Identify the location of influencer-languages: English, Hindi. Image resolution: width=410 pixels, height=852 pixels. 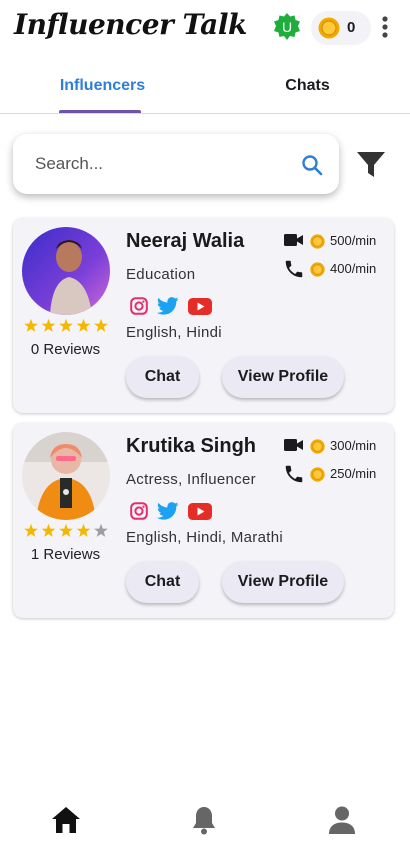
(174, 332).